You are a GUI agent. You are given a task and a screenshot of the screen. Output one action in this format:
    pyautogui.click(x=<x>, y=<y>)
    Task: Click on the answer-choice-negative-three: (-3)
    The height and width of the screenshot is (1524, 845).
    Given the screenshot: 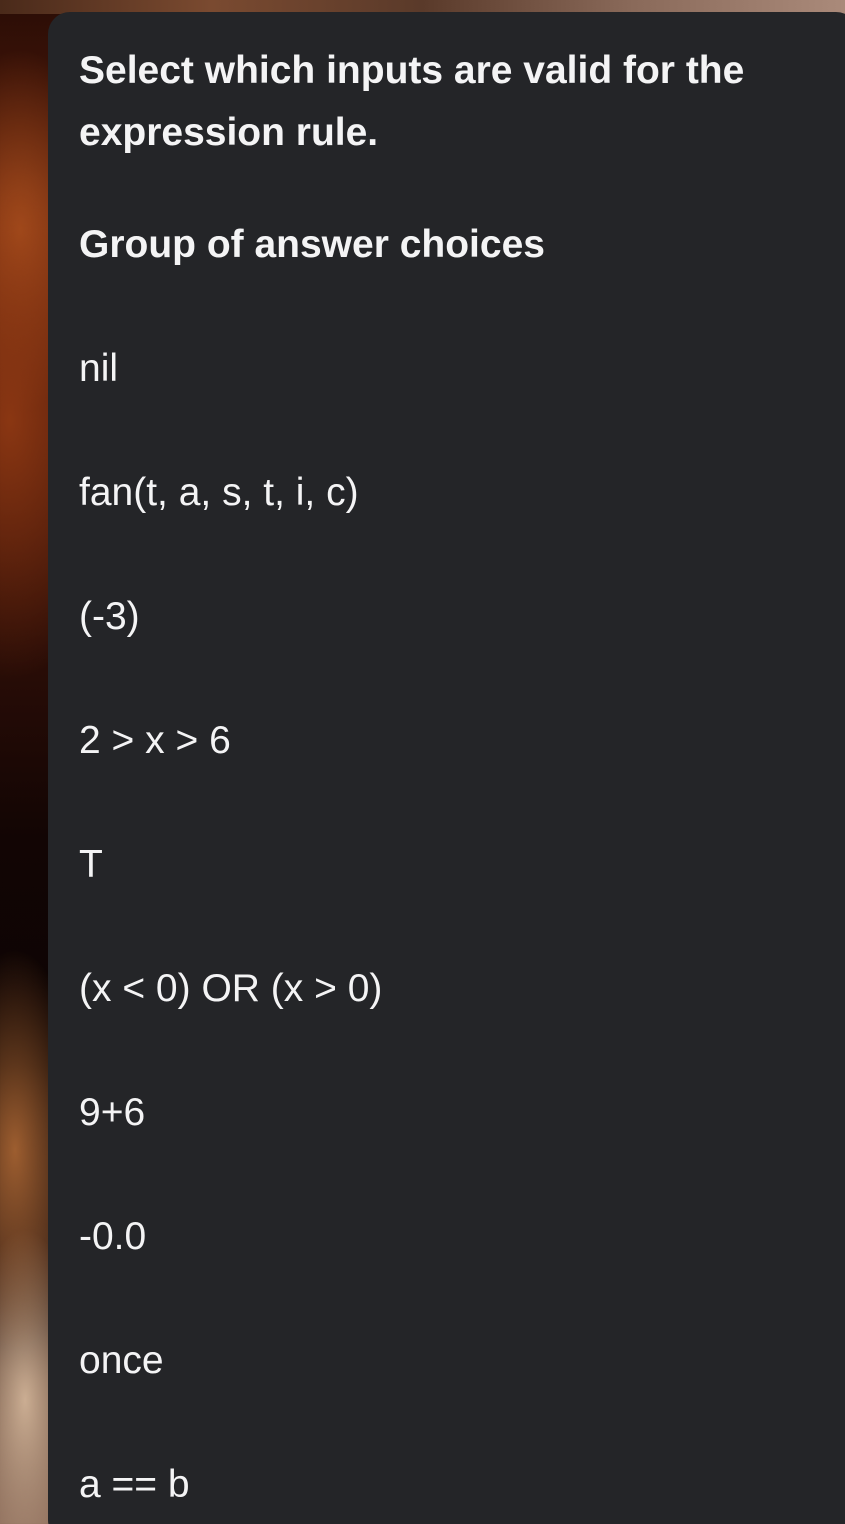 What is the action you would take?
    pyautogui.click(x=230, y=648)
    